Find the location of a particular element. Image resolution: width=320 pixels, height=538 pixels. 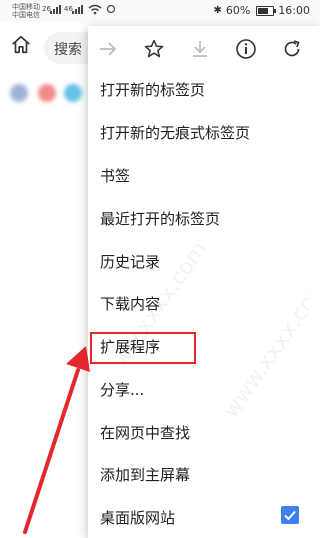

home-icon is located at coordinates (21, 45).